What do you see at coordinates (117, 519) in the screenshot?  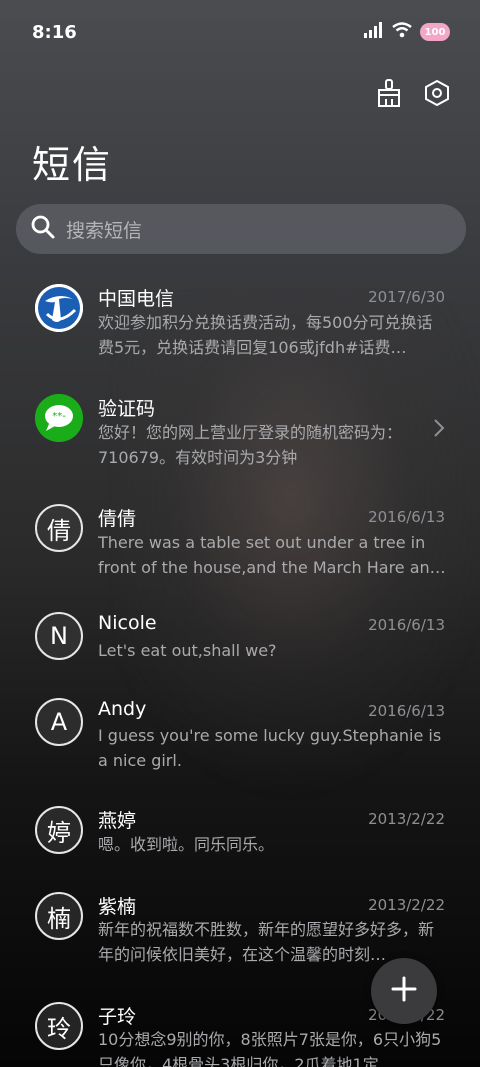 I see `contact-name: 倩倩` at bounding box center [117, 519].